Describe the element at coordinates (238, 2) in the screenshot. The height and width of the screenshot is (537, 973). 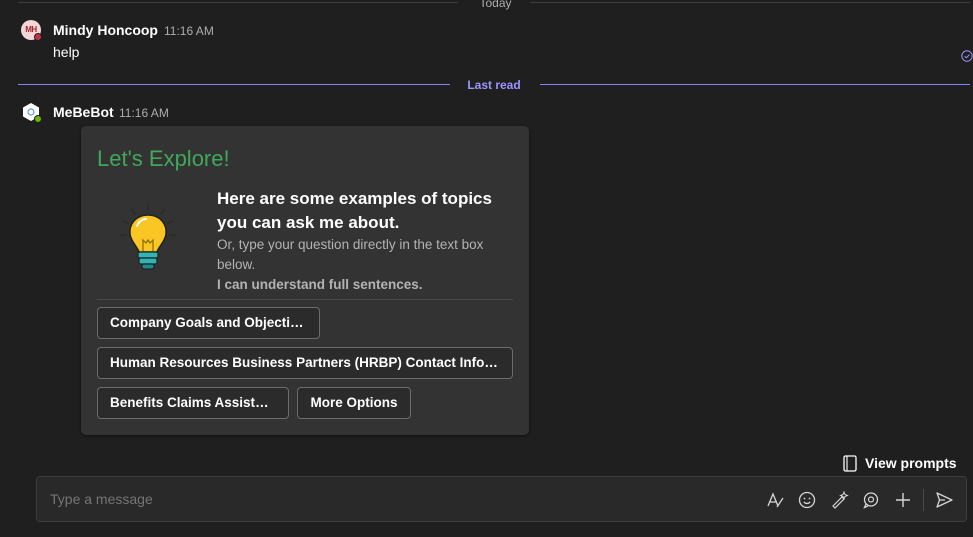
I see `date-divider-line-left` at that location.